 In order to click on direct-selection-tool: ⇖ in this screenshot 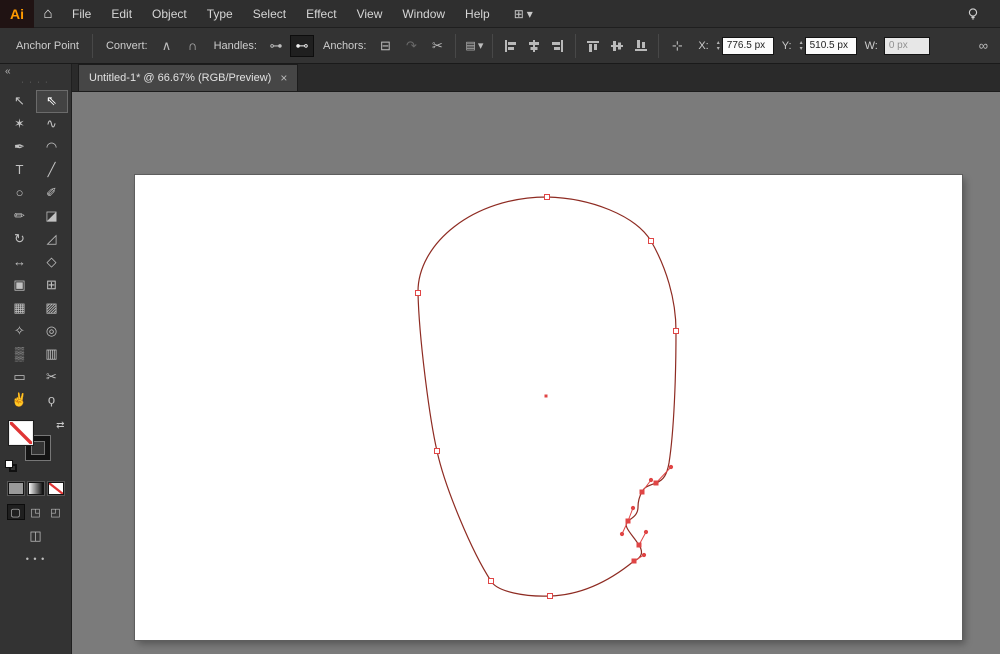, I will do `click(51, 101)`.